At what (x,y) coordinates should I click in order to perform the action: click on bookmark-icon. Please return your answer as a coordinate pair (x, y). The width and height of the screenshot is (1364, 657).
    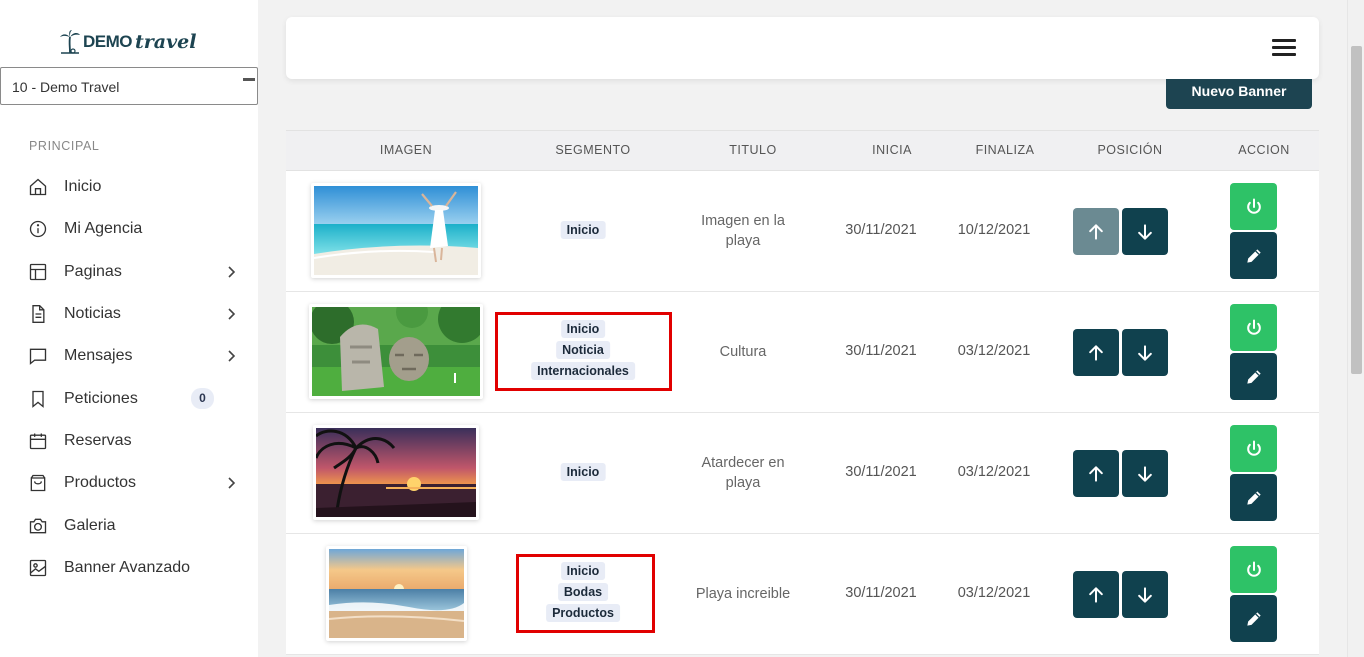
    Looking at the image, I should click on (38, 399).